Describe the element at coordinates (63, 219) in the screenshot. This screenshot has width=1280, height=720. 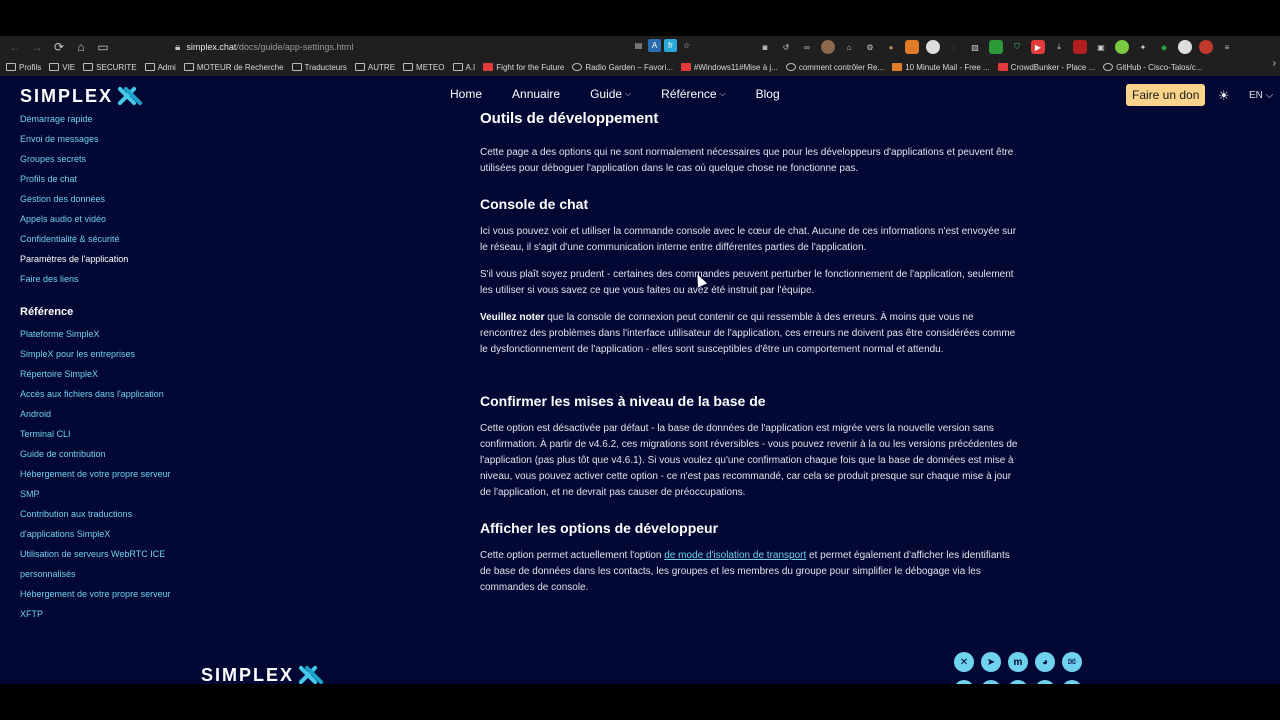
I see `sidebar-item-appels: Appels audio et vidéo` at that location.